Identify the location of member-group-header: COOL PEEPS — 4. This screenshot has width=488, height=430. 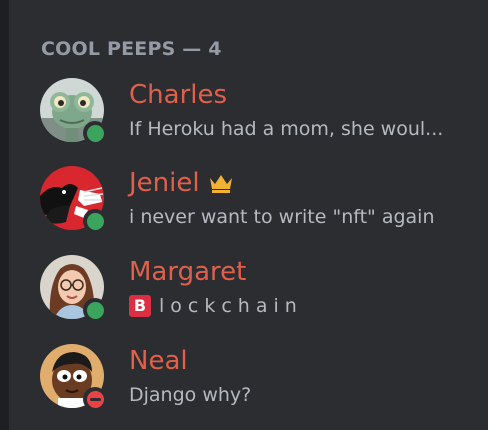
(131, 49).